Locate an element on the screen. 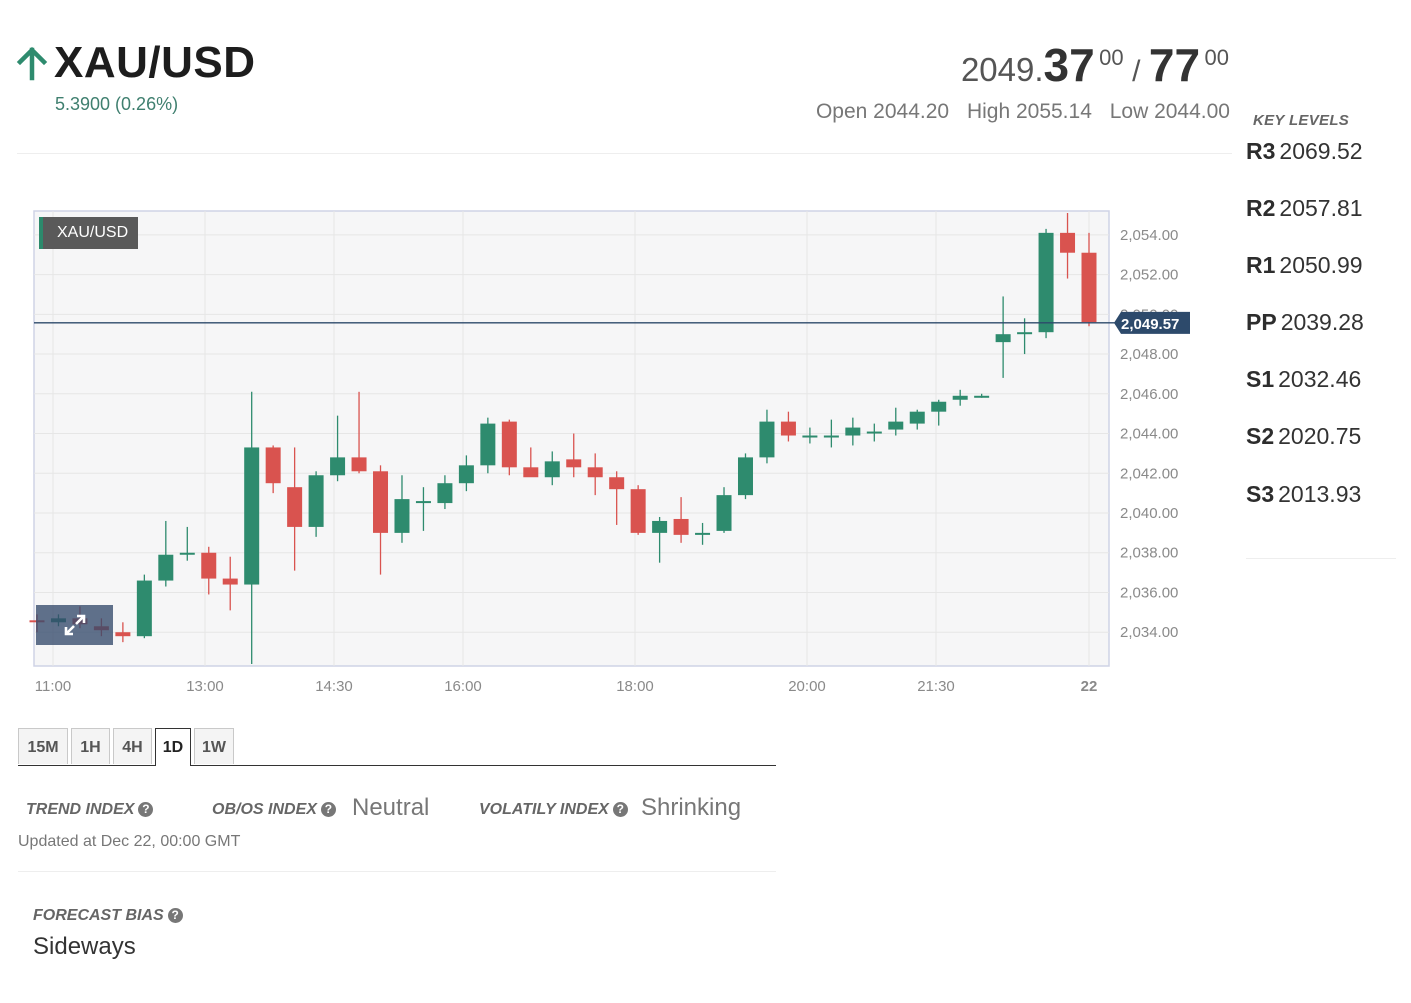  ask-pips: 77 is located at coordinates (1174, 65).